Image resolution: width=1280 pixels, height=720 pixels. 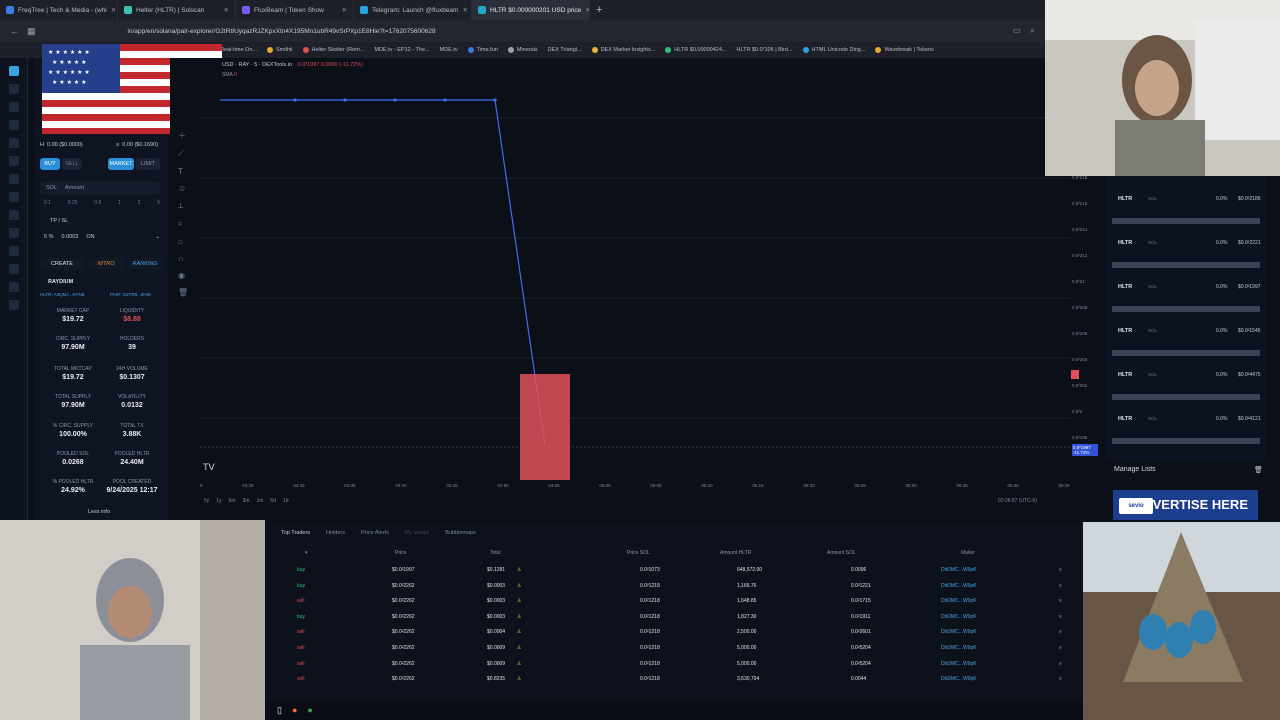 What do you see at coordinates (1186, 427) in the screenshot?
I see `watchlist-item: HLTR SOL 0.0% $0.0²4121` at bounding box center [1186, 427].